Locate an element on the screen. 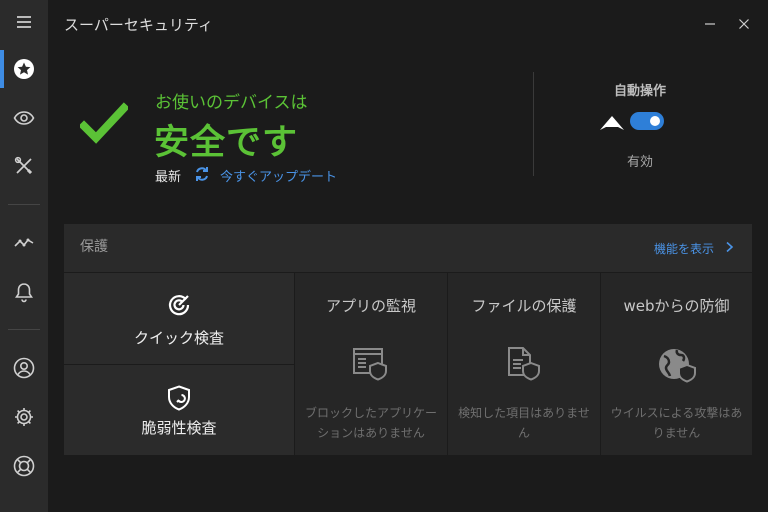 This screenshot has height=512, width=768. checkmark-icon is located at coordinates (104, 123).